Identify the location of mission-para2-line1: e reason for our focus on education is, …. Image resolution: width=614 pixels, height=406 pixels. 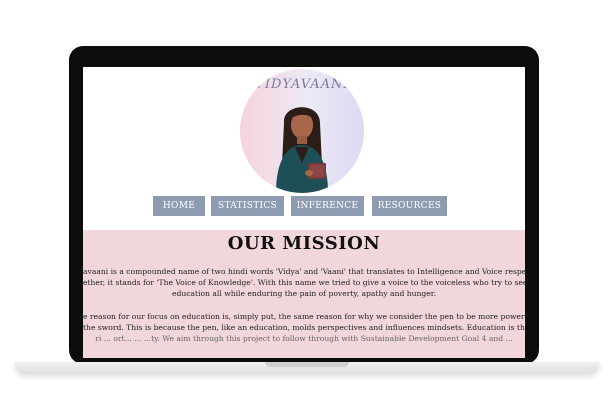
(304, 316).